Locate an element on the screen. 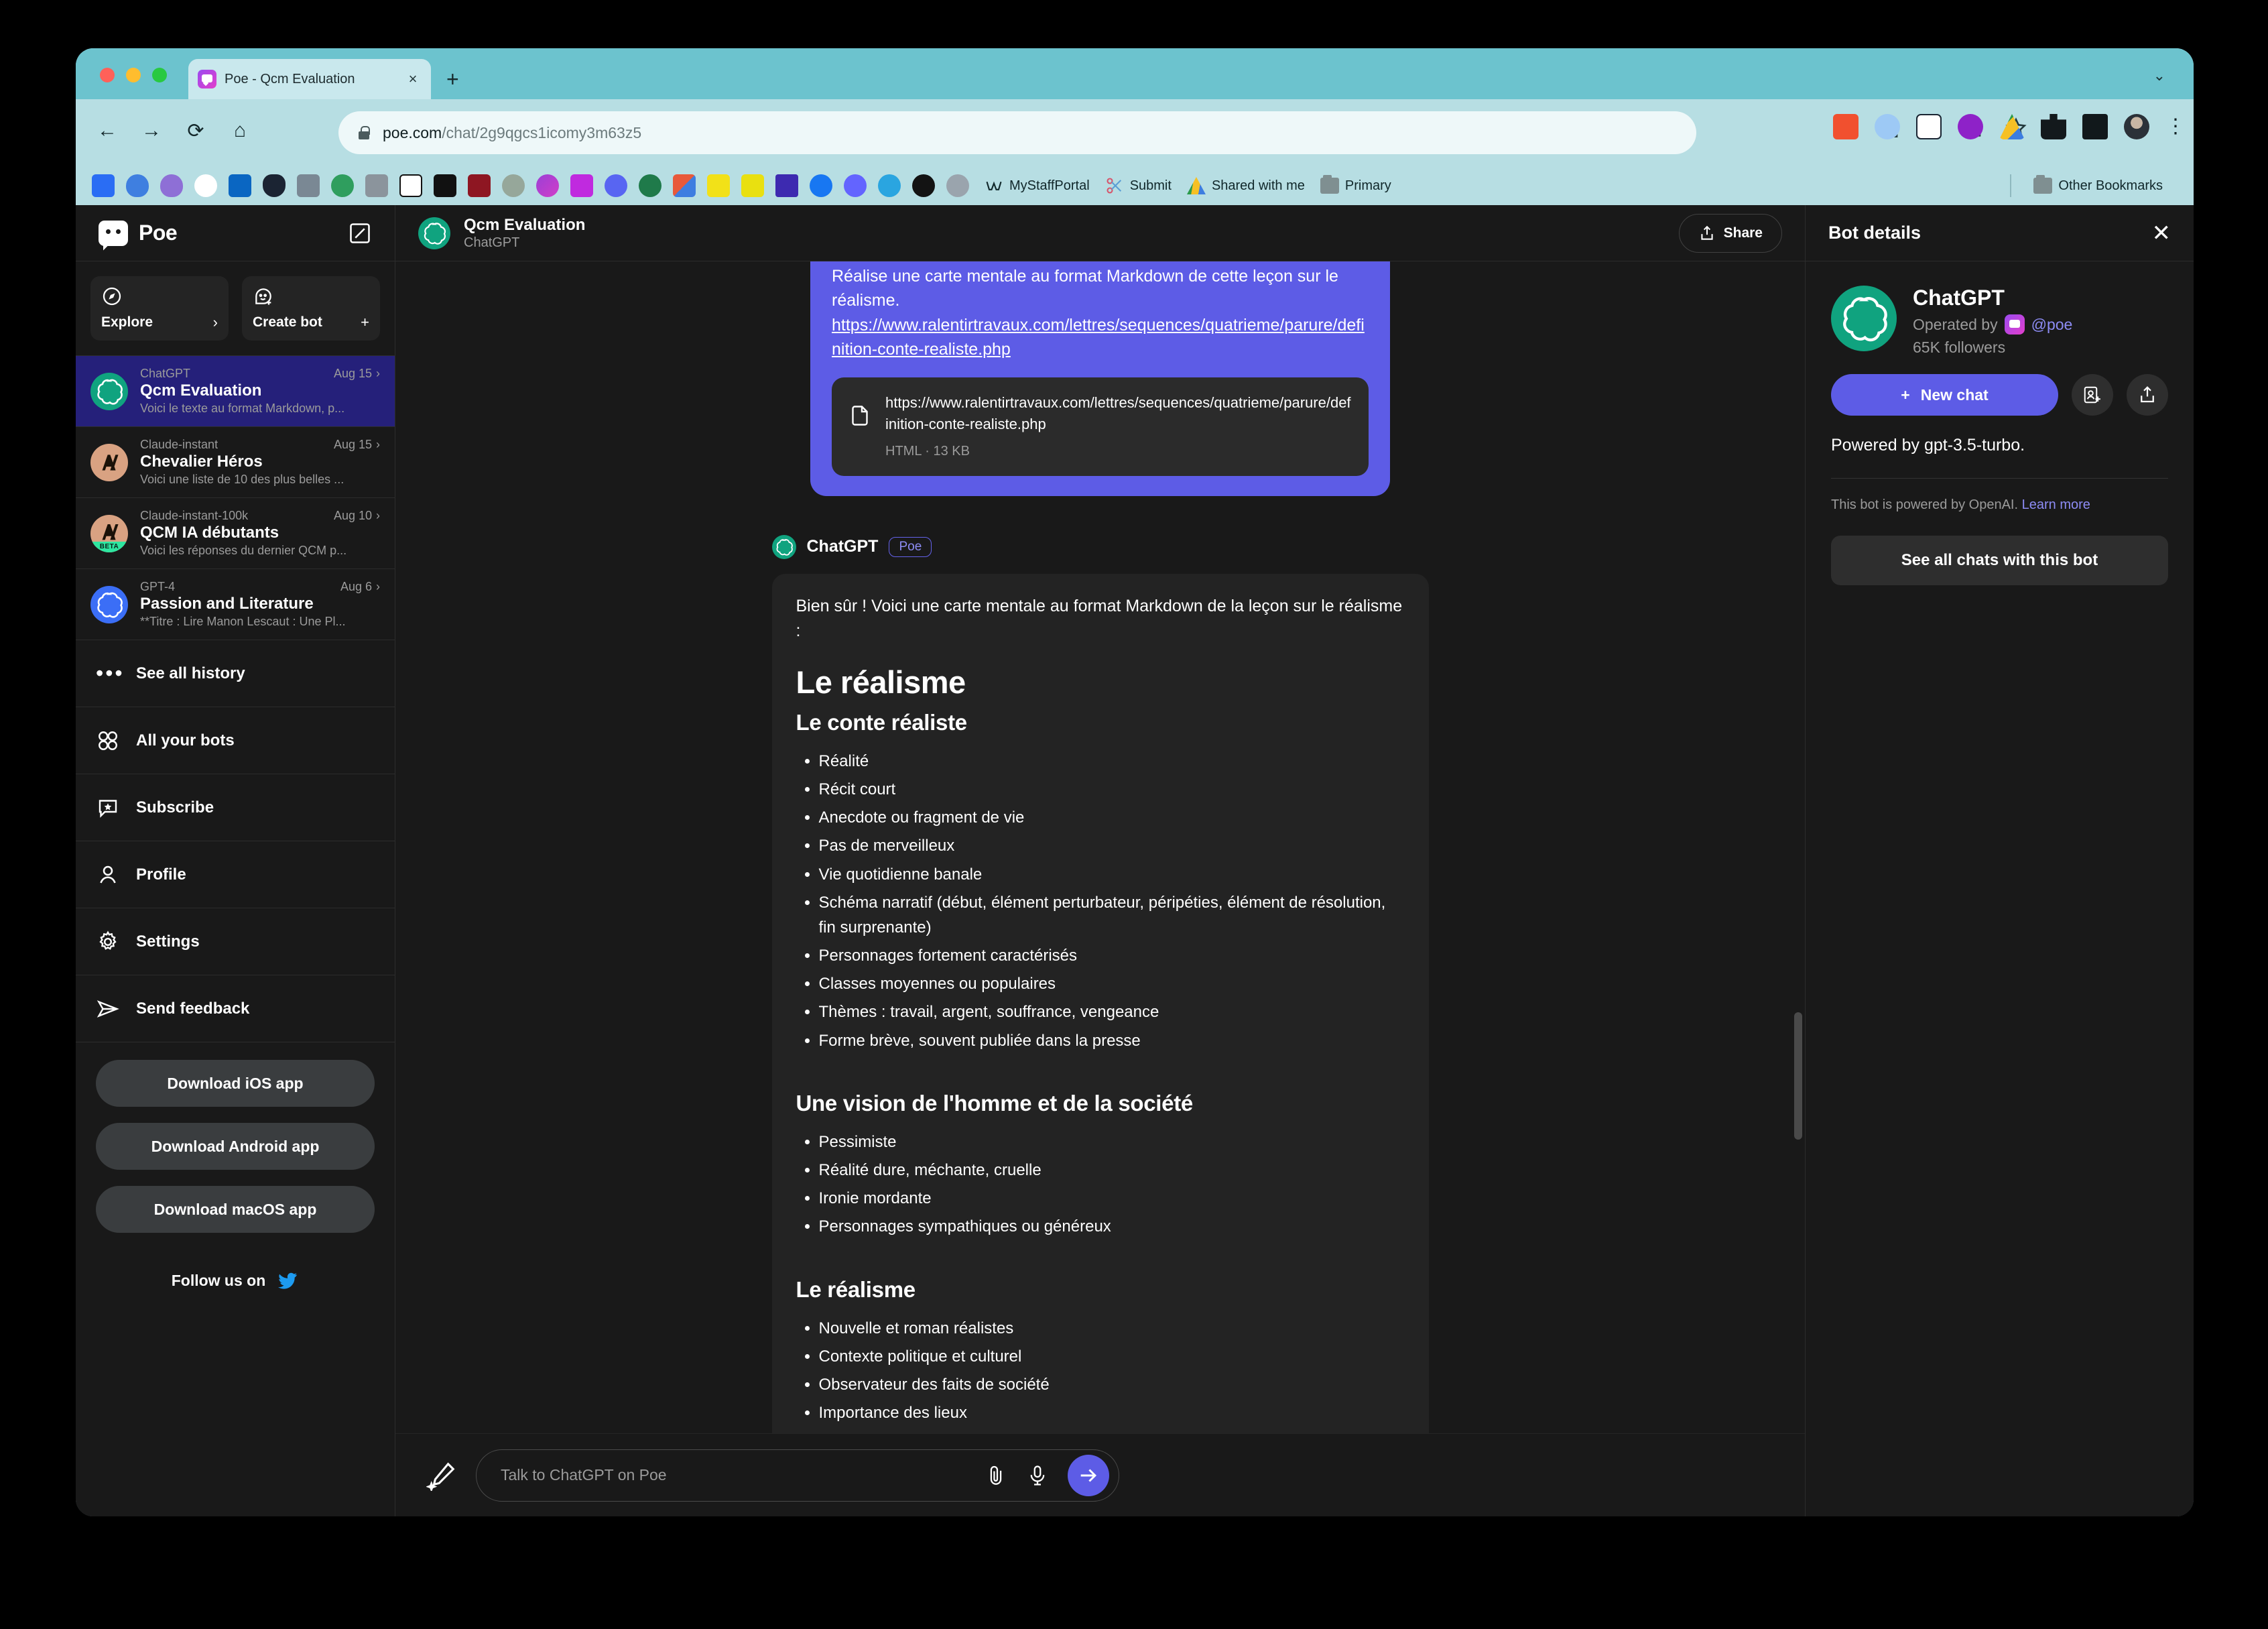 The image size is (2268, 1629). dark-shield-bookmark-icon is located at coordinates (274, 186).